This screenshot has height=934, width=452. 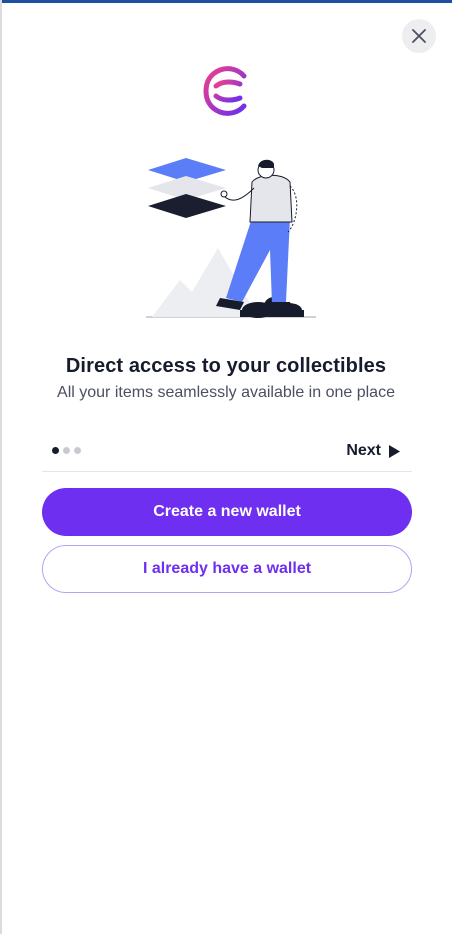 I want to click on close-button, so click(x=419, y=36).